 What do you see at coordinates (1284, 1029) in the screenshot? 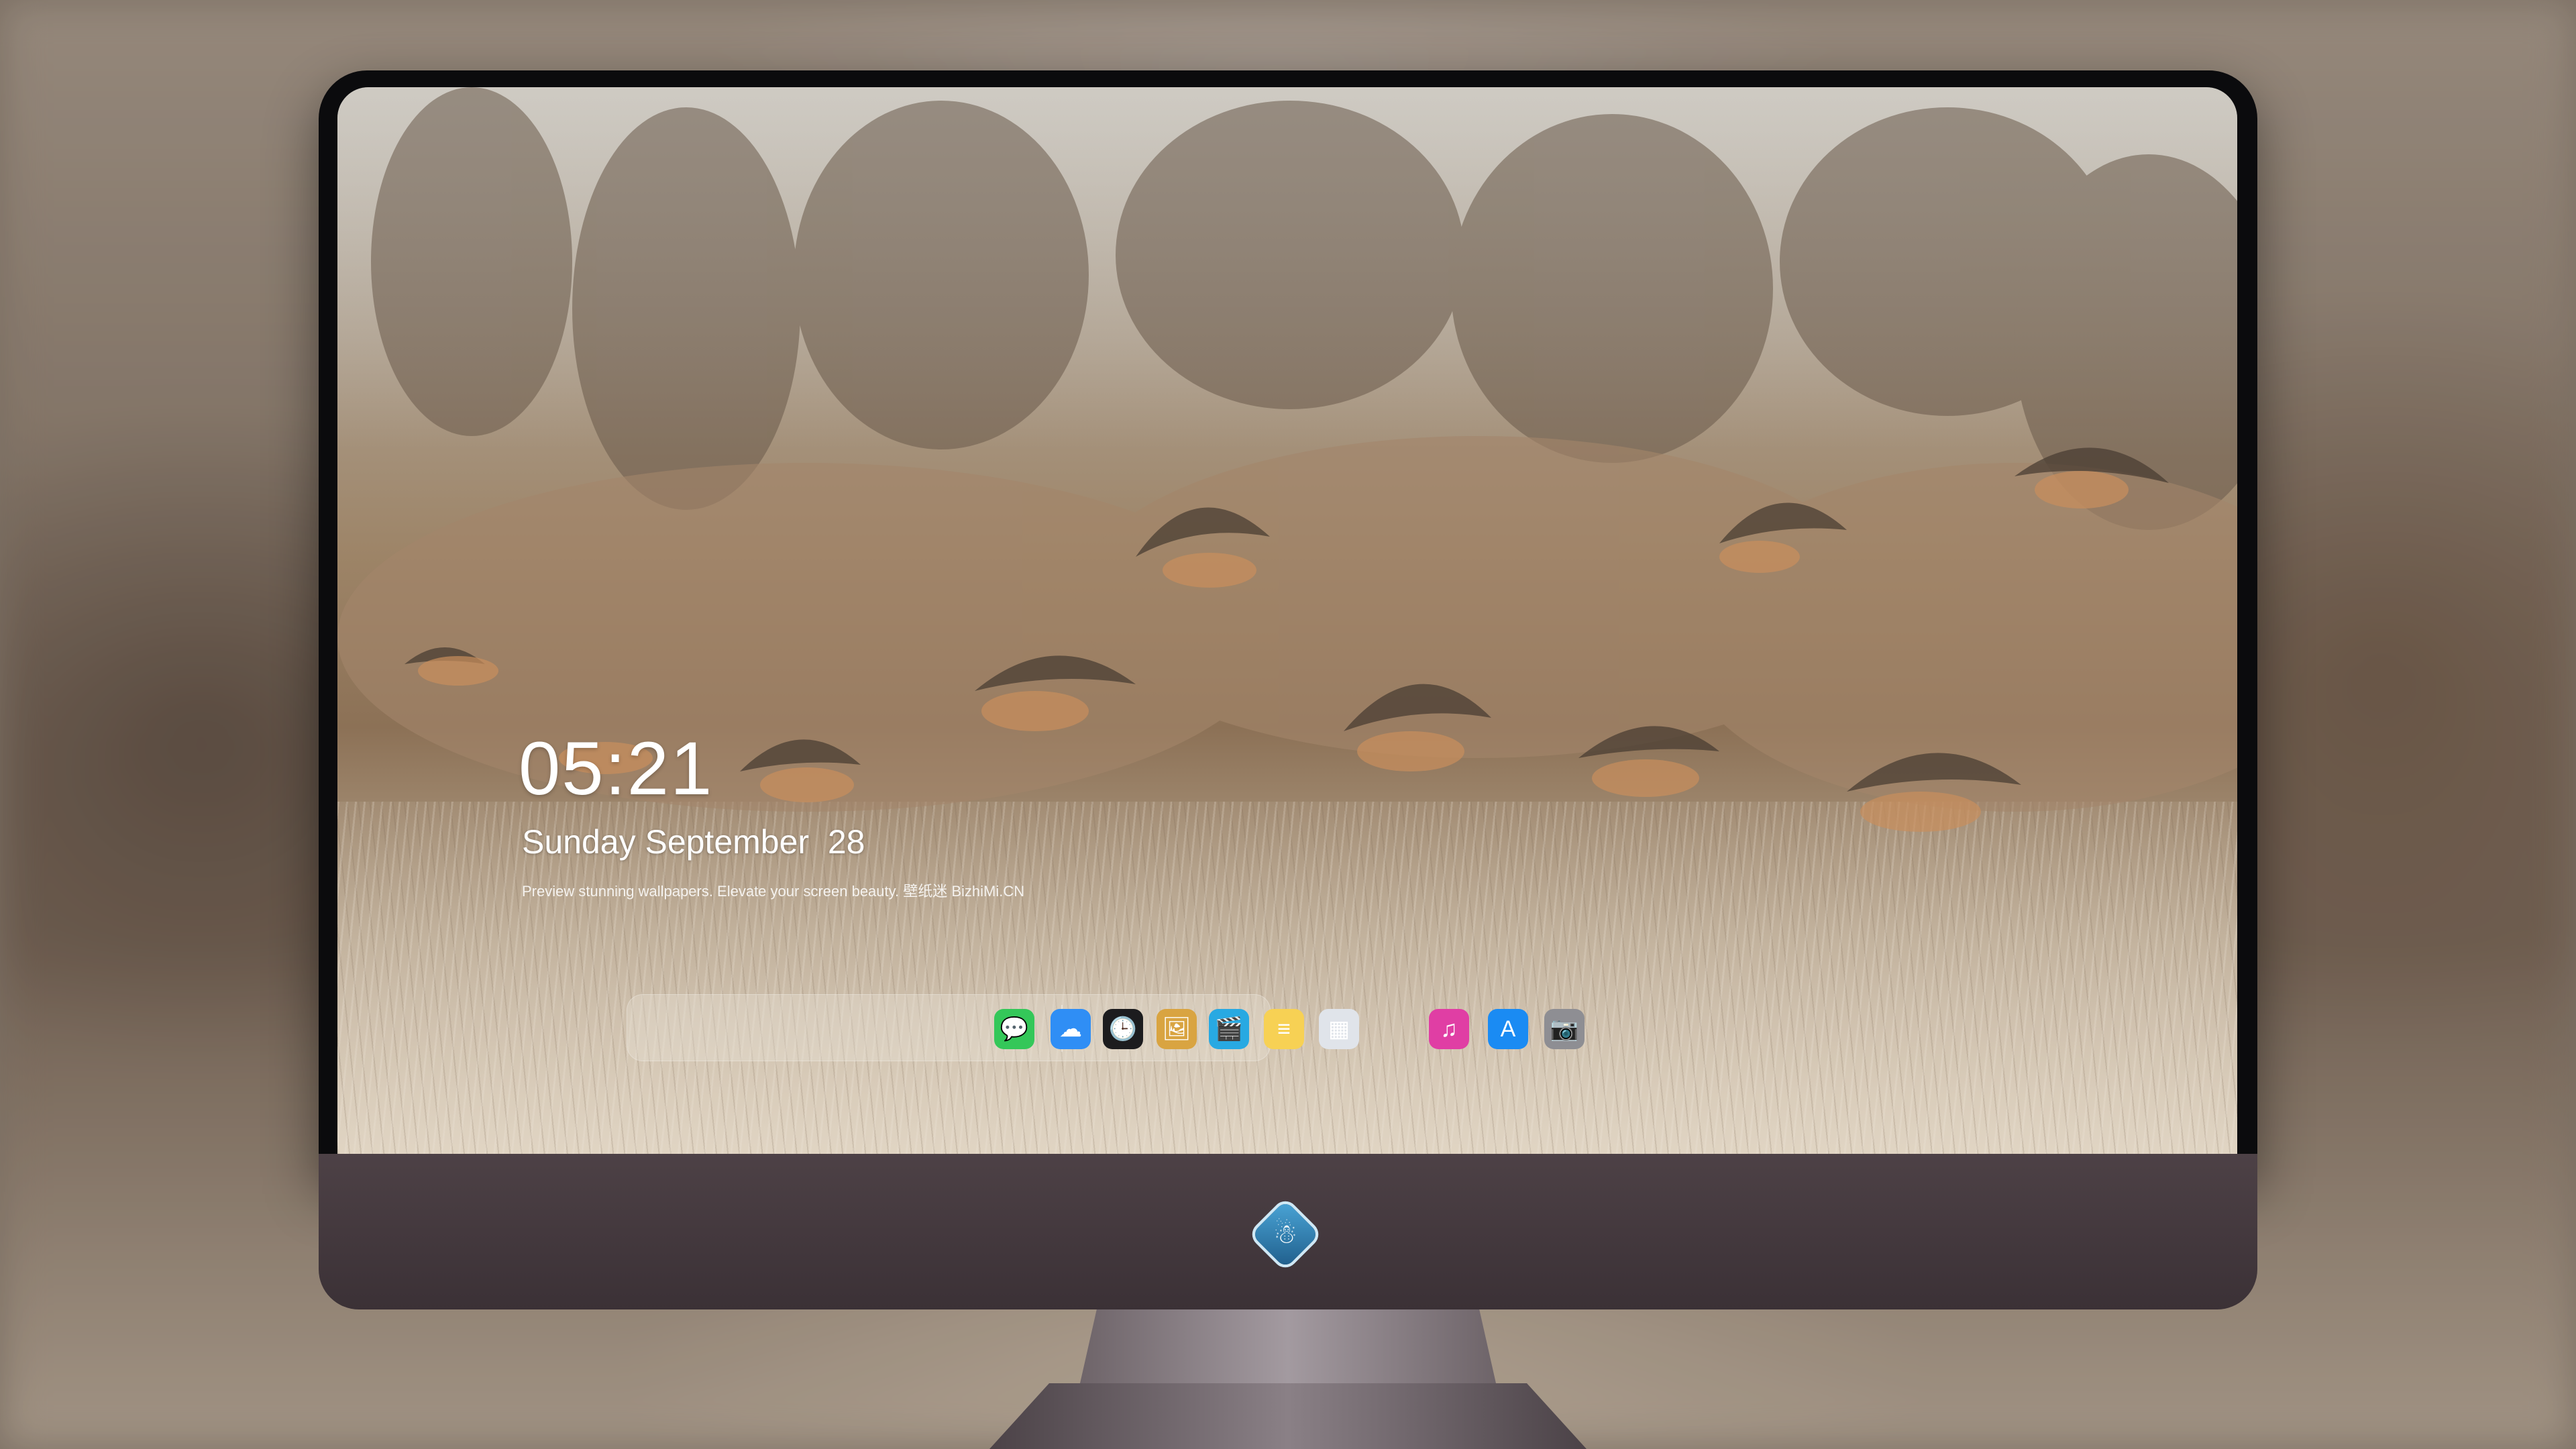
I see `notes-icon: ≡` at bounding box center [1284, 1029].